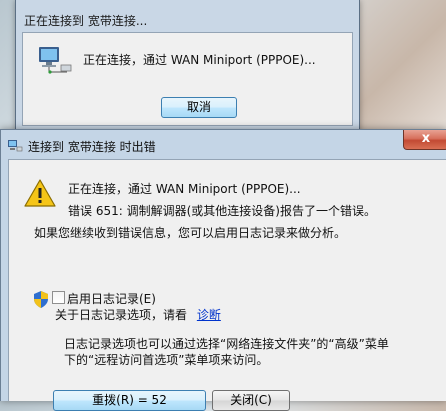 The image size is (446, 411). Describe the element at coordinates (129, 400) in the screenshot. I see `redial-button: 重拨(R) = 52` at that location.